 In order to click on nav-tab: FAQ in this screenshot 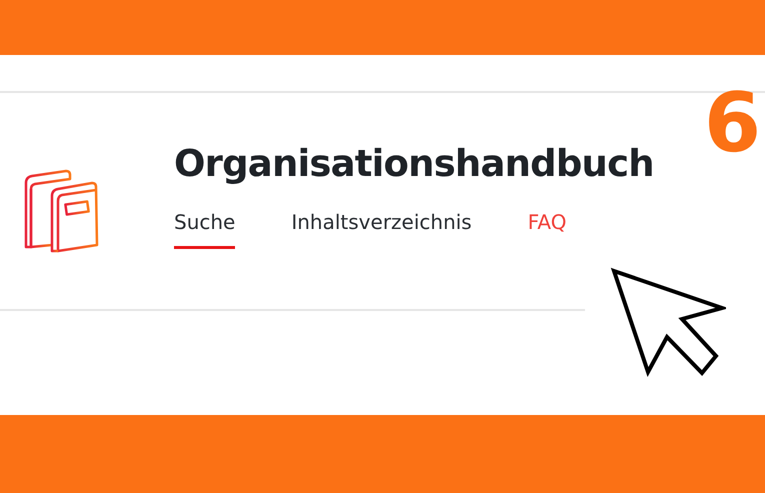, I will do `click(547, 229)`.